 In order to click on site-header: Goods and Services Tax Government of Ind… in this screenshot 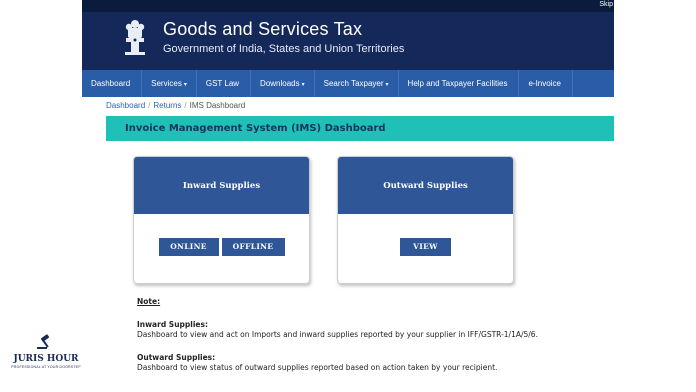, I will do `click(348, 41)`.